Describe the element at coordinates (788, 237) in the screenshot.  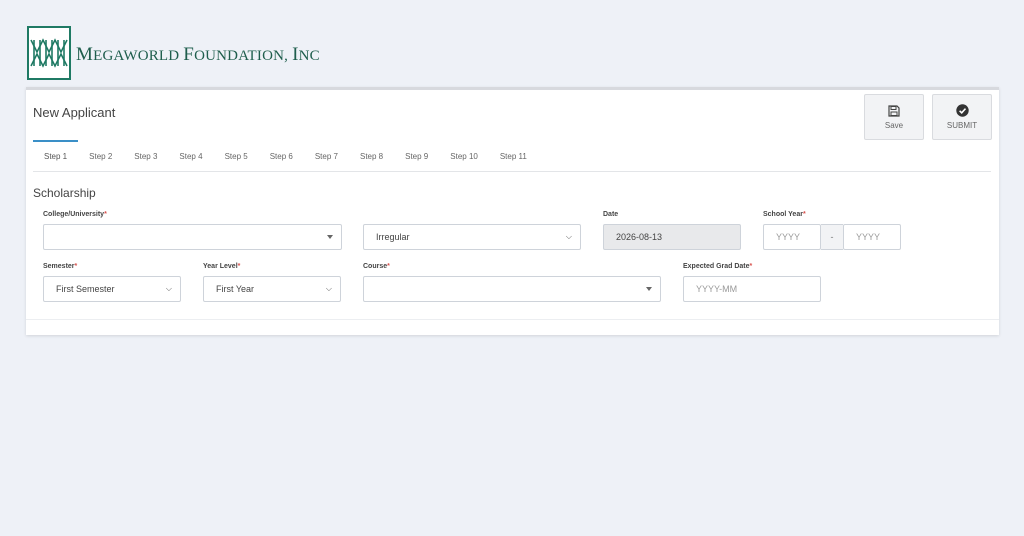
I see `school-year-start-placeholder: YYYY` at that location.